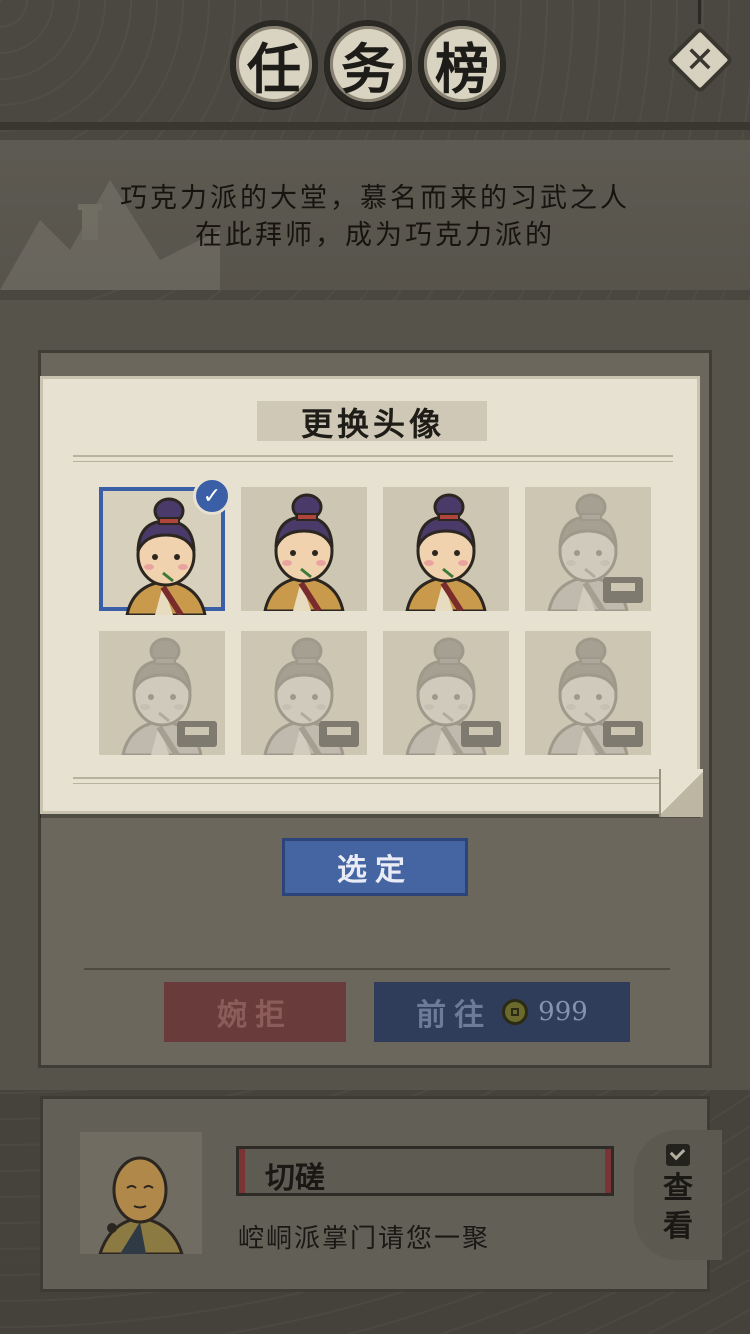 The width and height of the screenshot is (750, 1334). I want to click on go-button: 前往 999, so click(502, 1012).